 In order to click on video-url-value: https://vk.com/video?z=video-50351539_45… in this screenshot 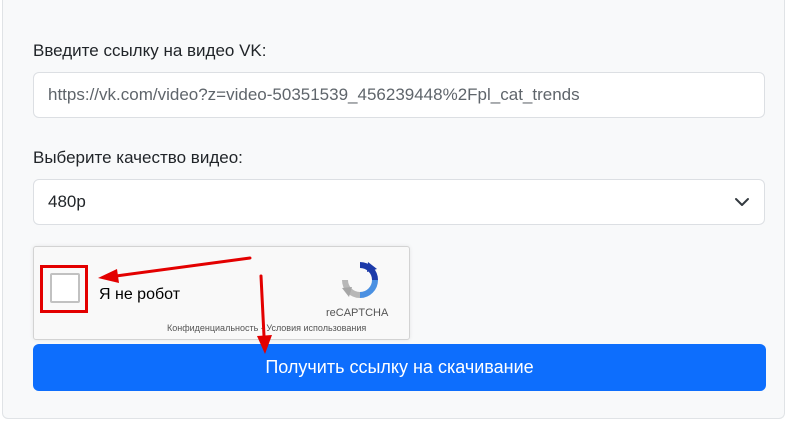, I will do `click(314, 94)`.